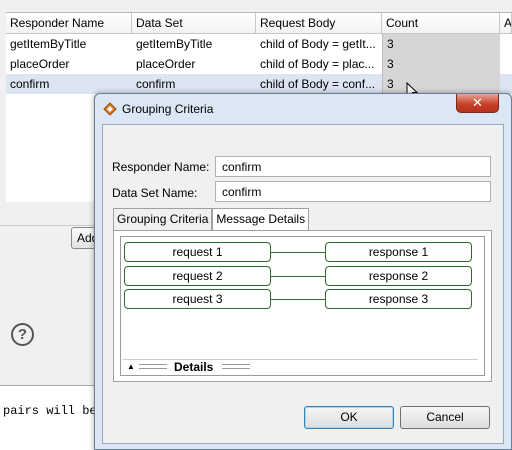 The width and height of the screenshot is (512, 450). Describe the element at coordinates (161, 167) in the screenshot. I see `responder-name-label: Responder Name:` at that location.